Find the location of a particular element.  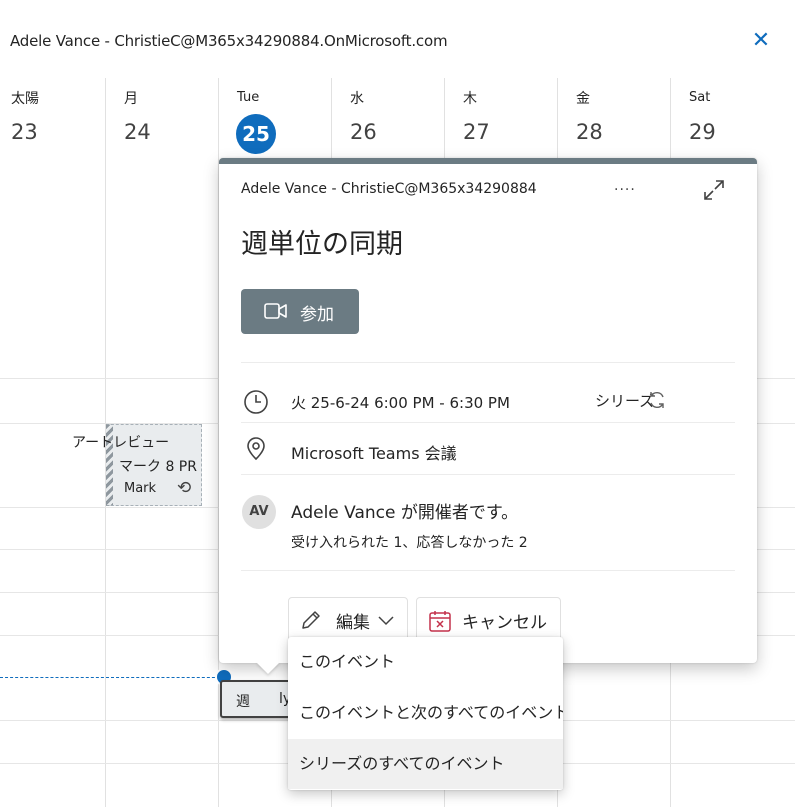

menu-item-this-and-following: このイベントと次のすべてのイベント is located at coordinates (425, 713).